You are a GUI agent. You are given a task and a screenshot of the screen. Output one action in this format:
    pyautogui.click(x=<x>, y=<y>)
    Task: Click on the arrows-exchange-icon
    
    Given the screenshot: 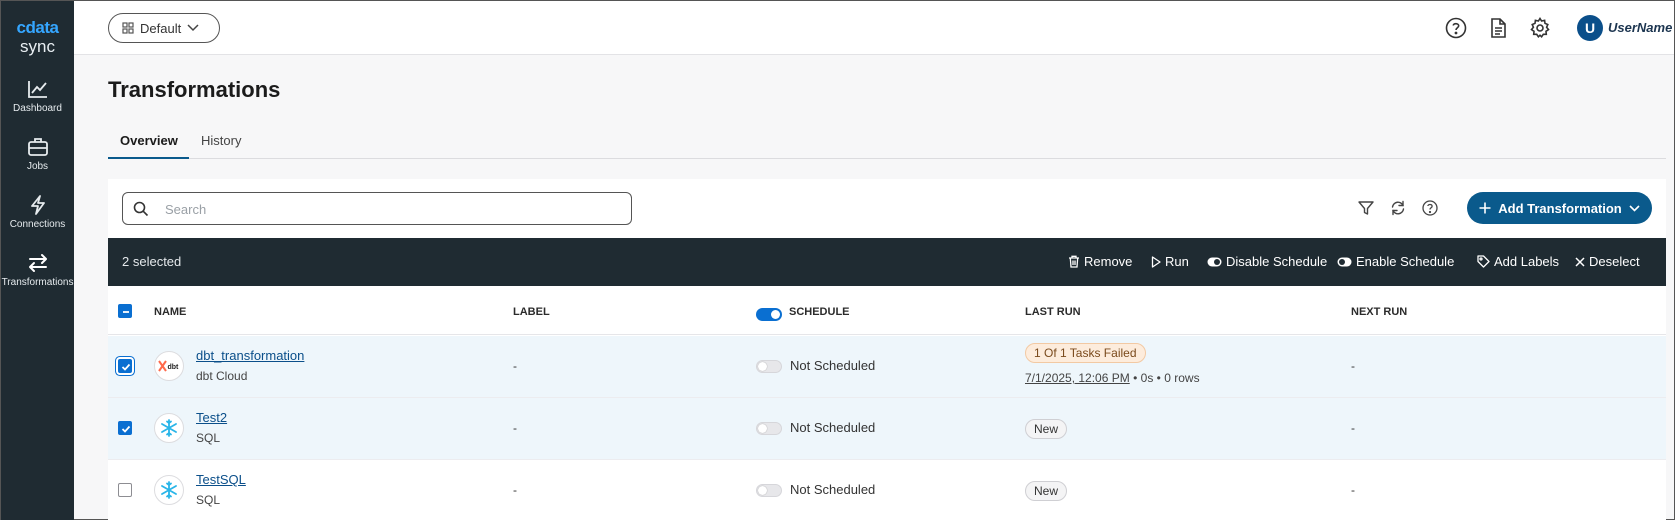 What is the action you would take?
    pyautogui.click(x=37, y=263)
    